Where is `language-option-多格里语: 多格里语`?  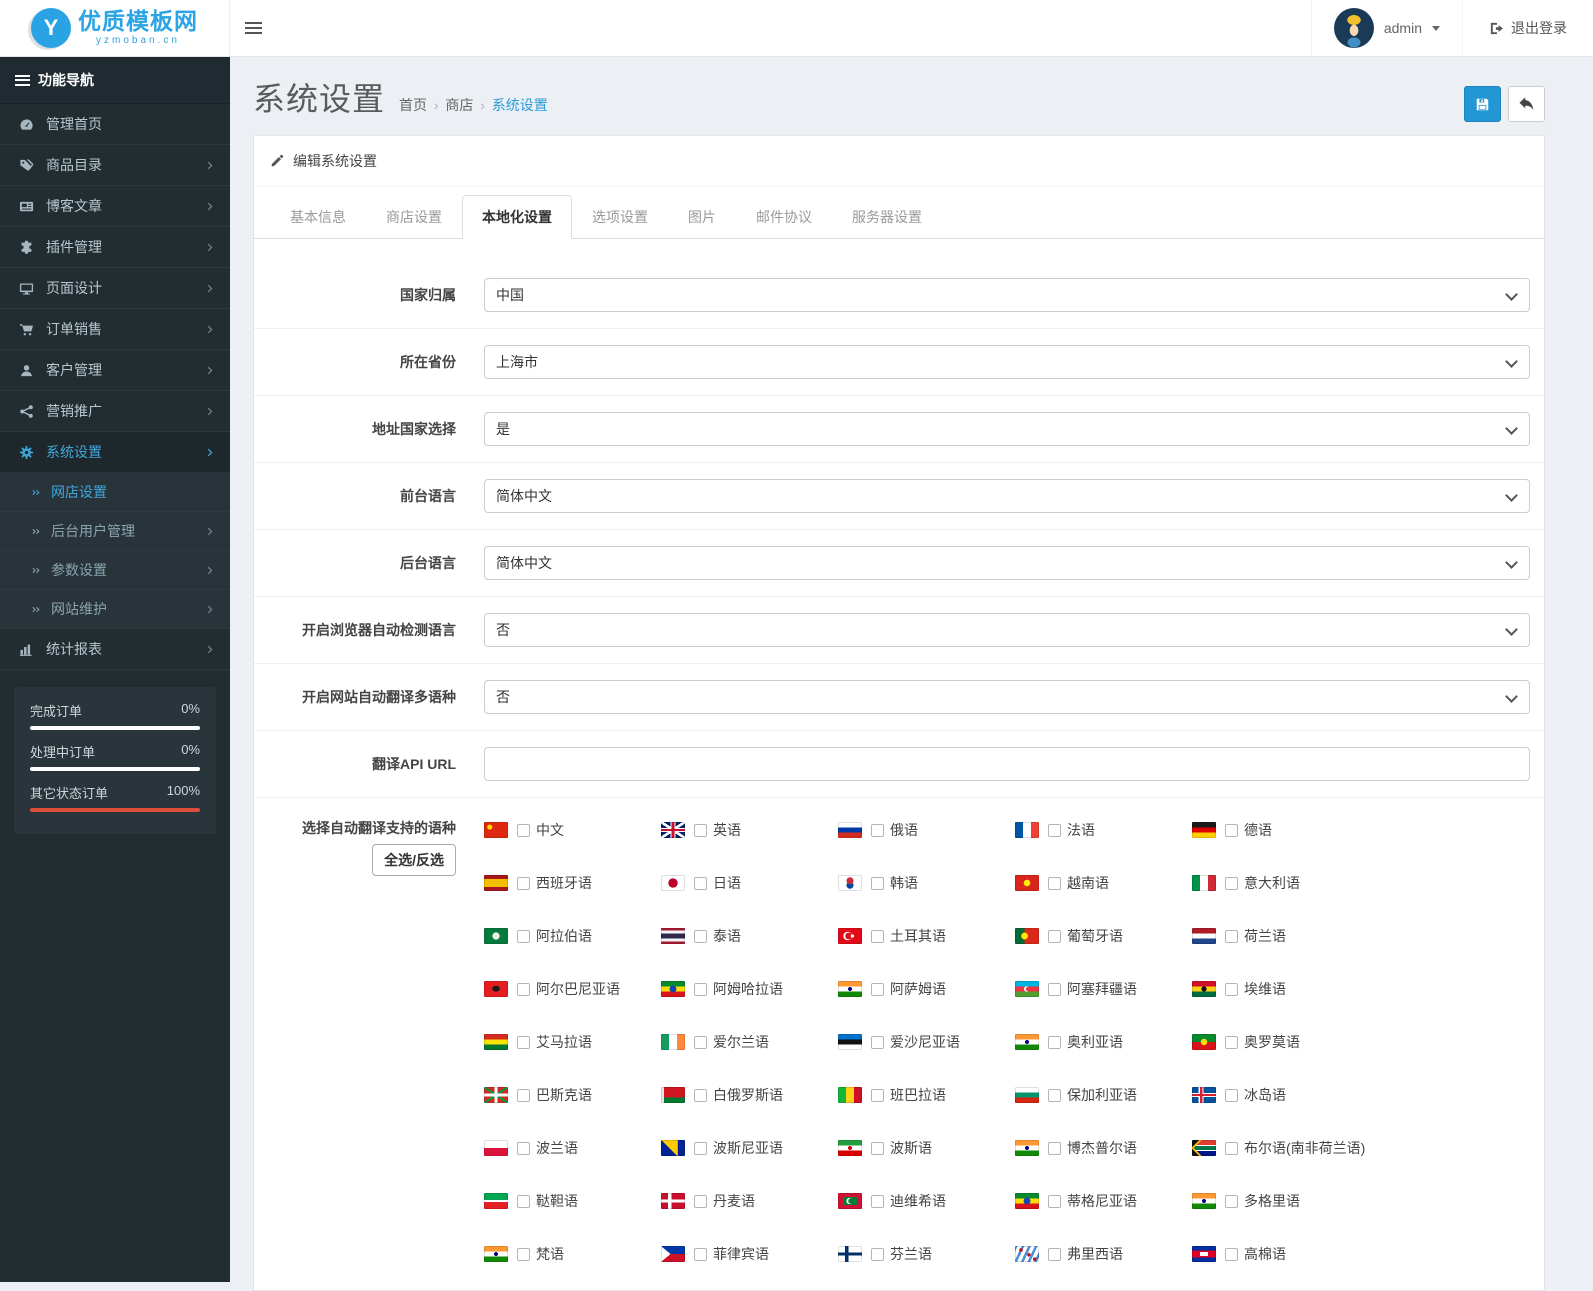
language-option-多格里语: 多格里语 is located at coordinates (1280, 1201).